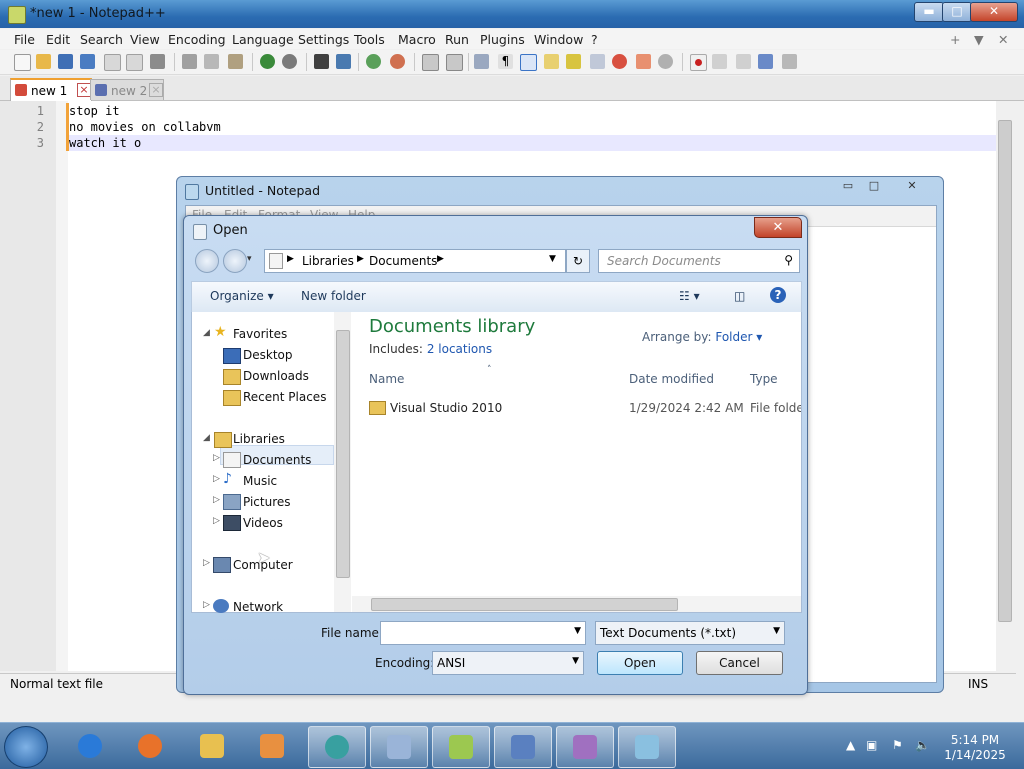  I want to click on sync-vertical-icon, so click(430, 62).